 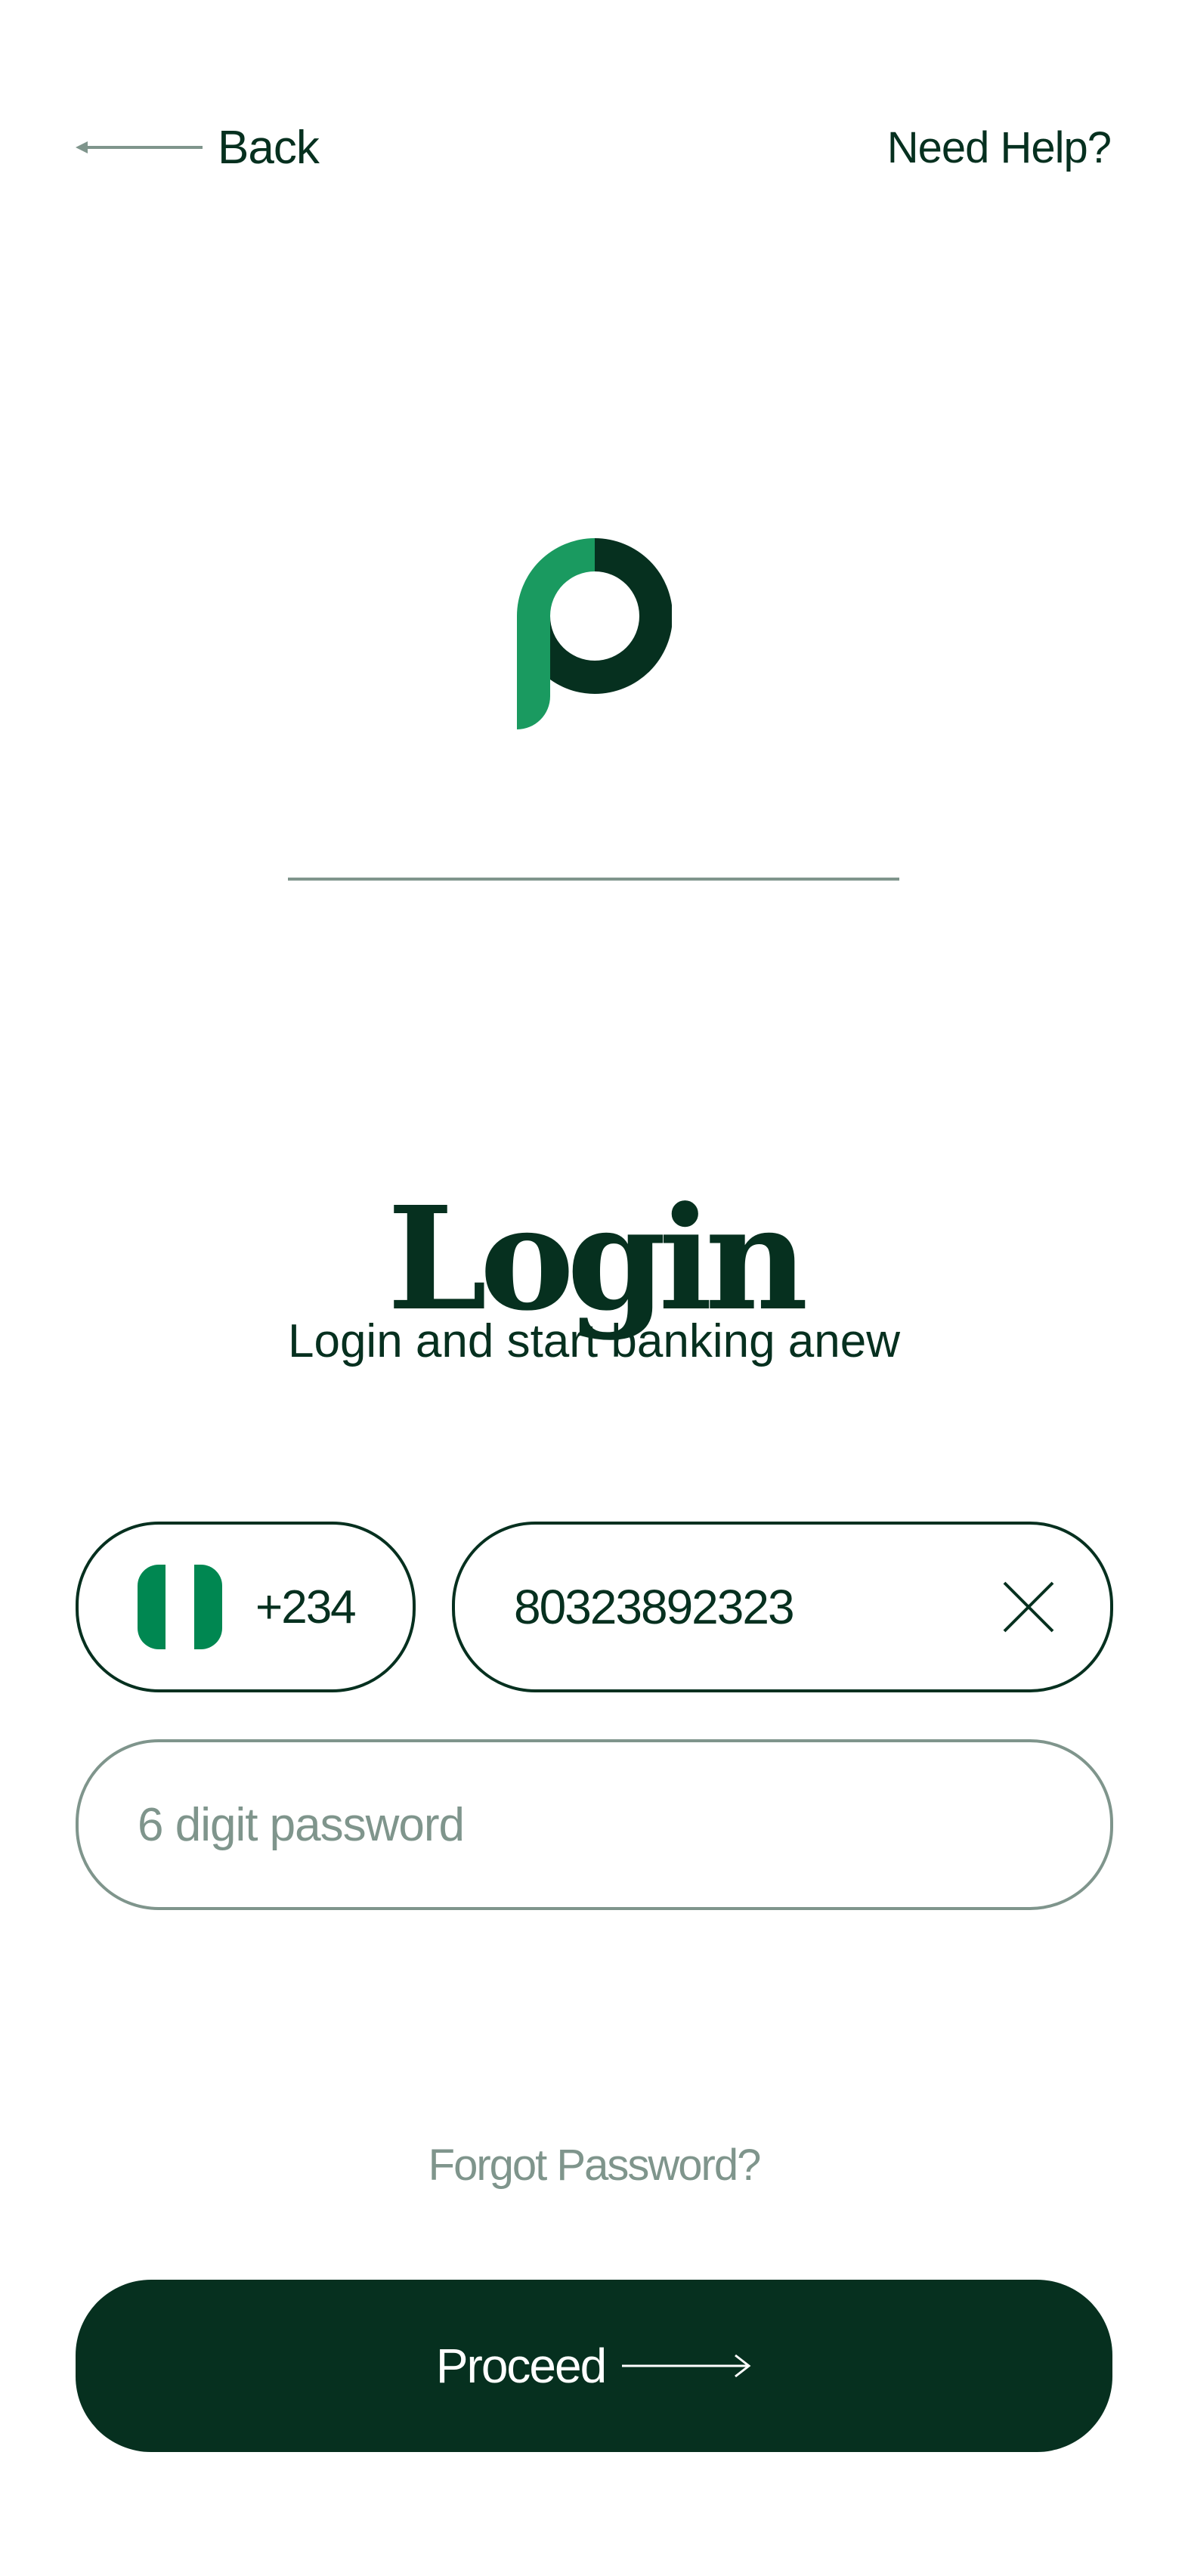 What do you see at coordinates (594, 1341) in the screenshot?
I see `page-subtitle: Login and start banking anew` at bounding box center [594, 1341].